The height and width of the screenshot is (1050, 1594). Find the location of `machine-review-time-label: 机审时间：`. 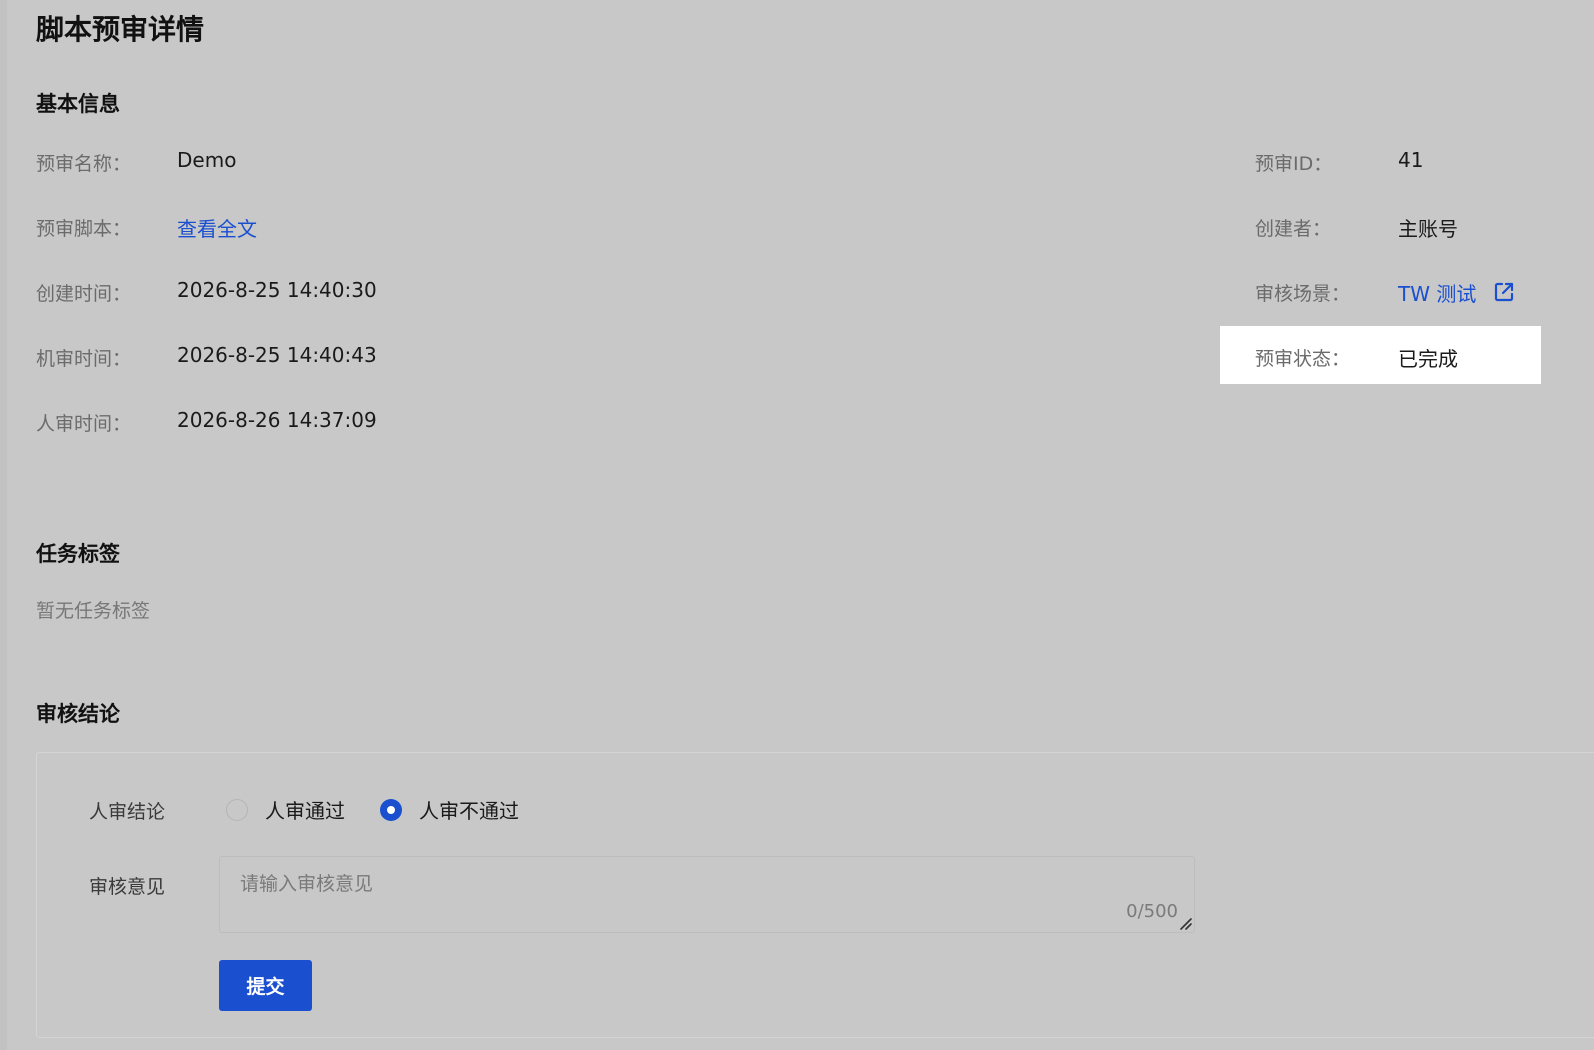

machine-review-time-label: 机审时间： is located at coordinates (84, 359).